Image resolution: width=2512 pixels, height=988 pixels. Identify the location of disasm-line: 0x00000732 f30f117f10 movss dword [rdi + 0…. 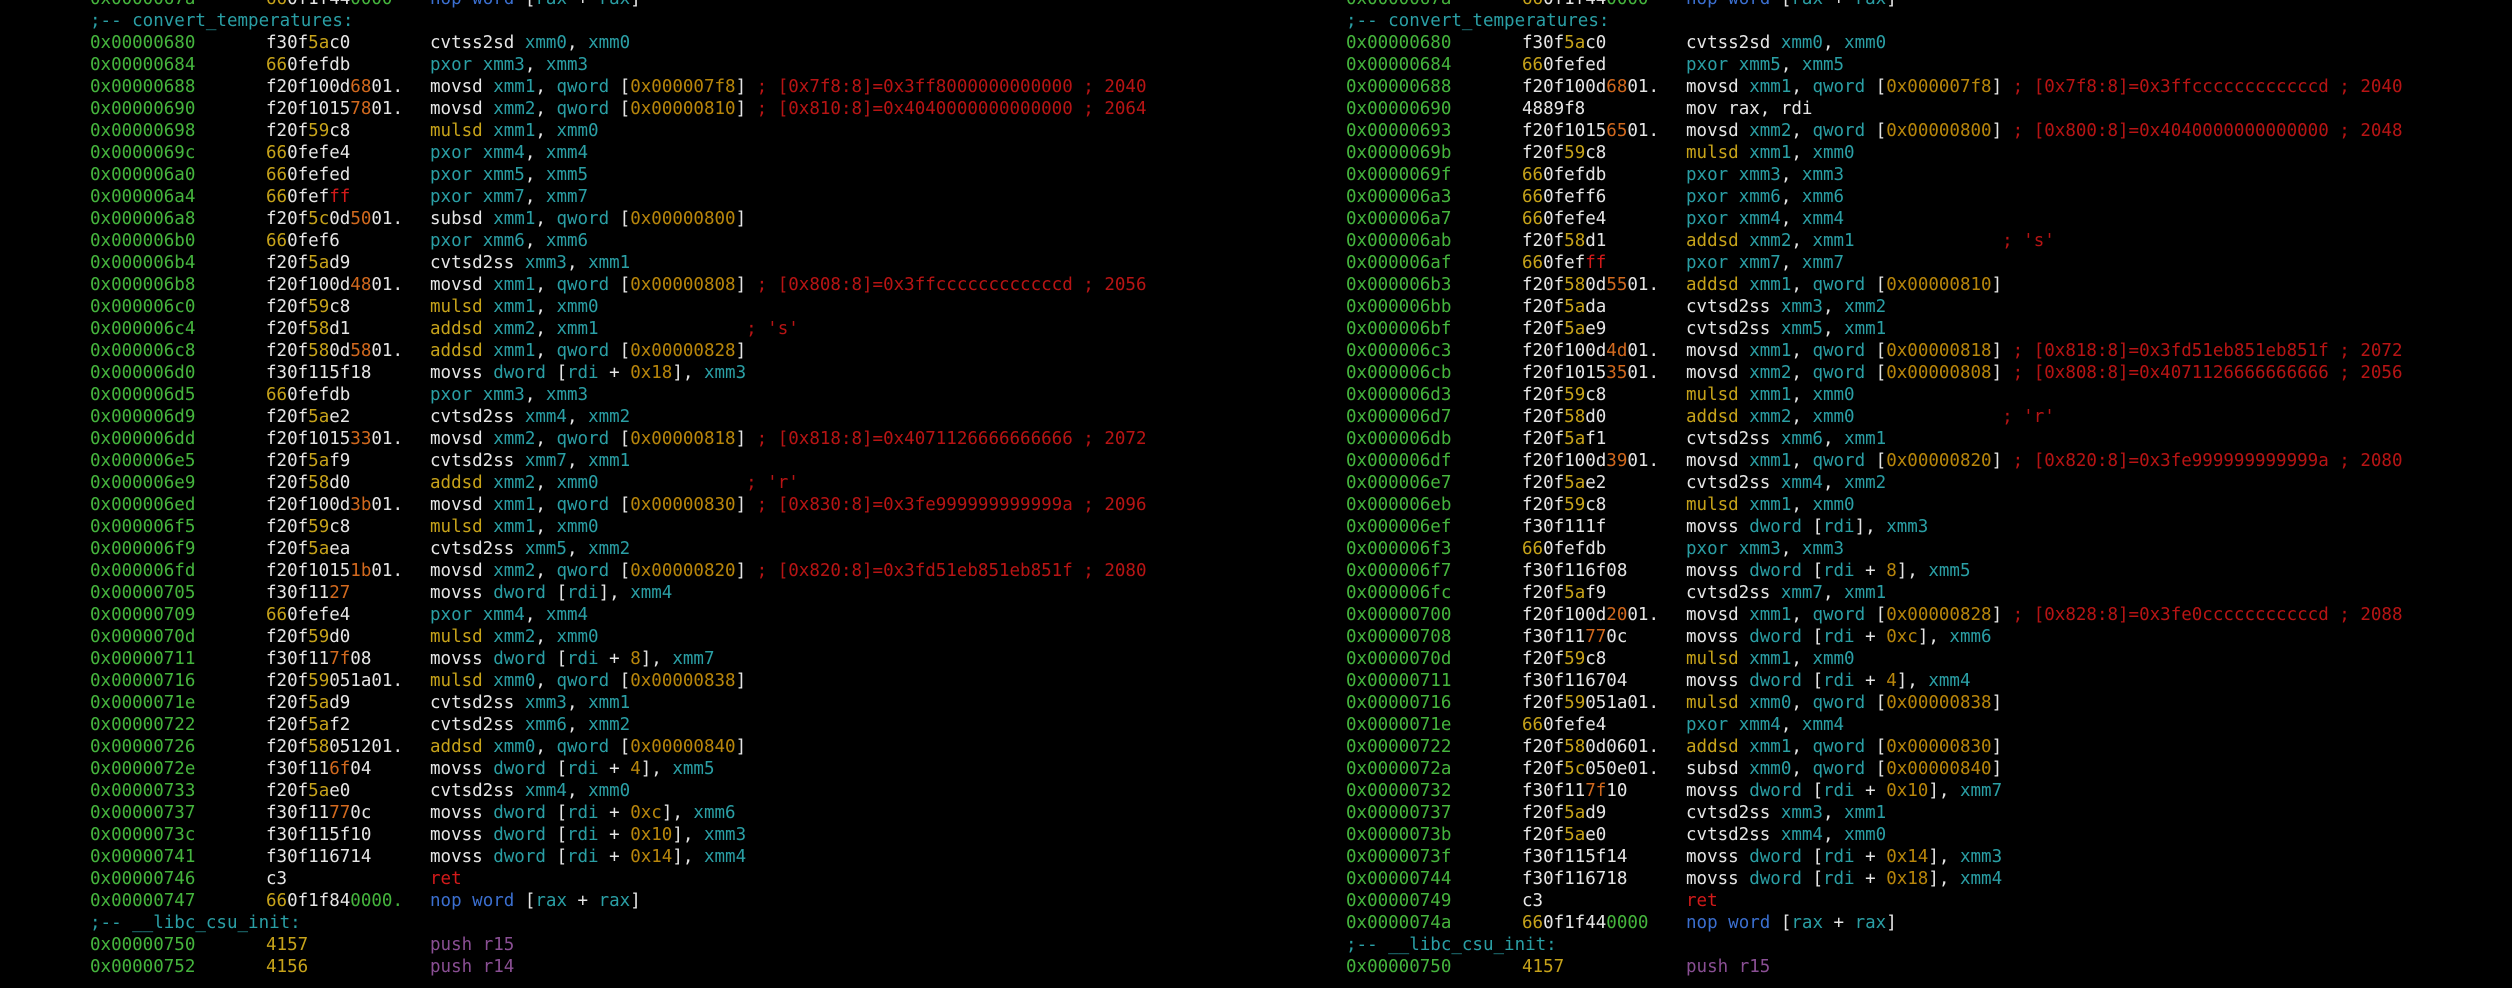
(1884, 791).